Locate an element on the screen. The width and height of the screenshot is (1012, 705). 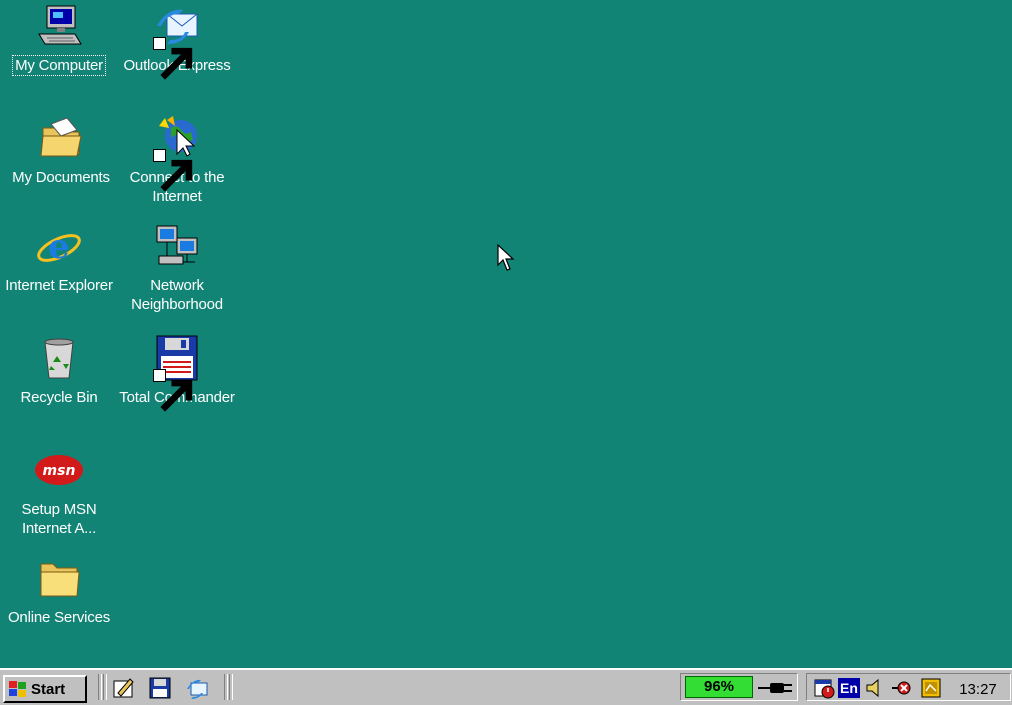
desktop-icon-my-documents: My Documents is located at coordinates (61, 150).